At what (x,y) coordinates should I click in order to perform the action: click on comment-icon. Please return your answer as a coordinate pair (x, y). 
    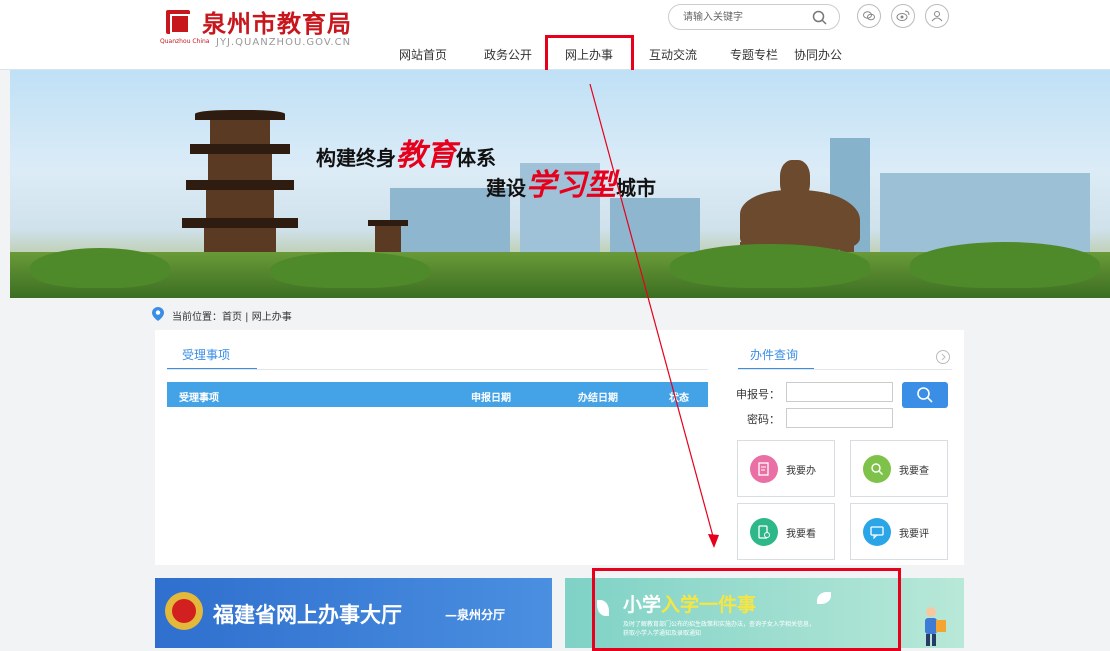
    Looking at the image, I should click on (877, 532).